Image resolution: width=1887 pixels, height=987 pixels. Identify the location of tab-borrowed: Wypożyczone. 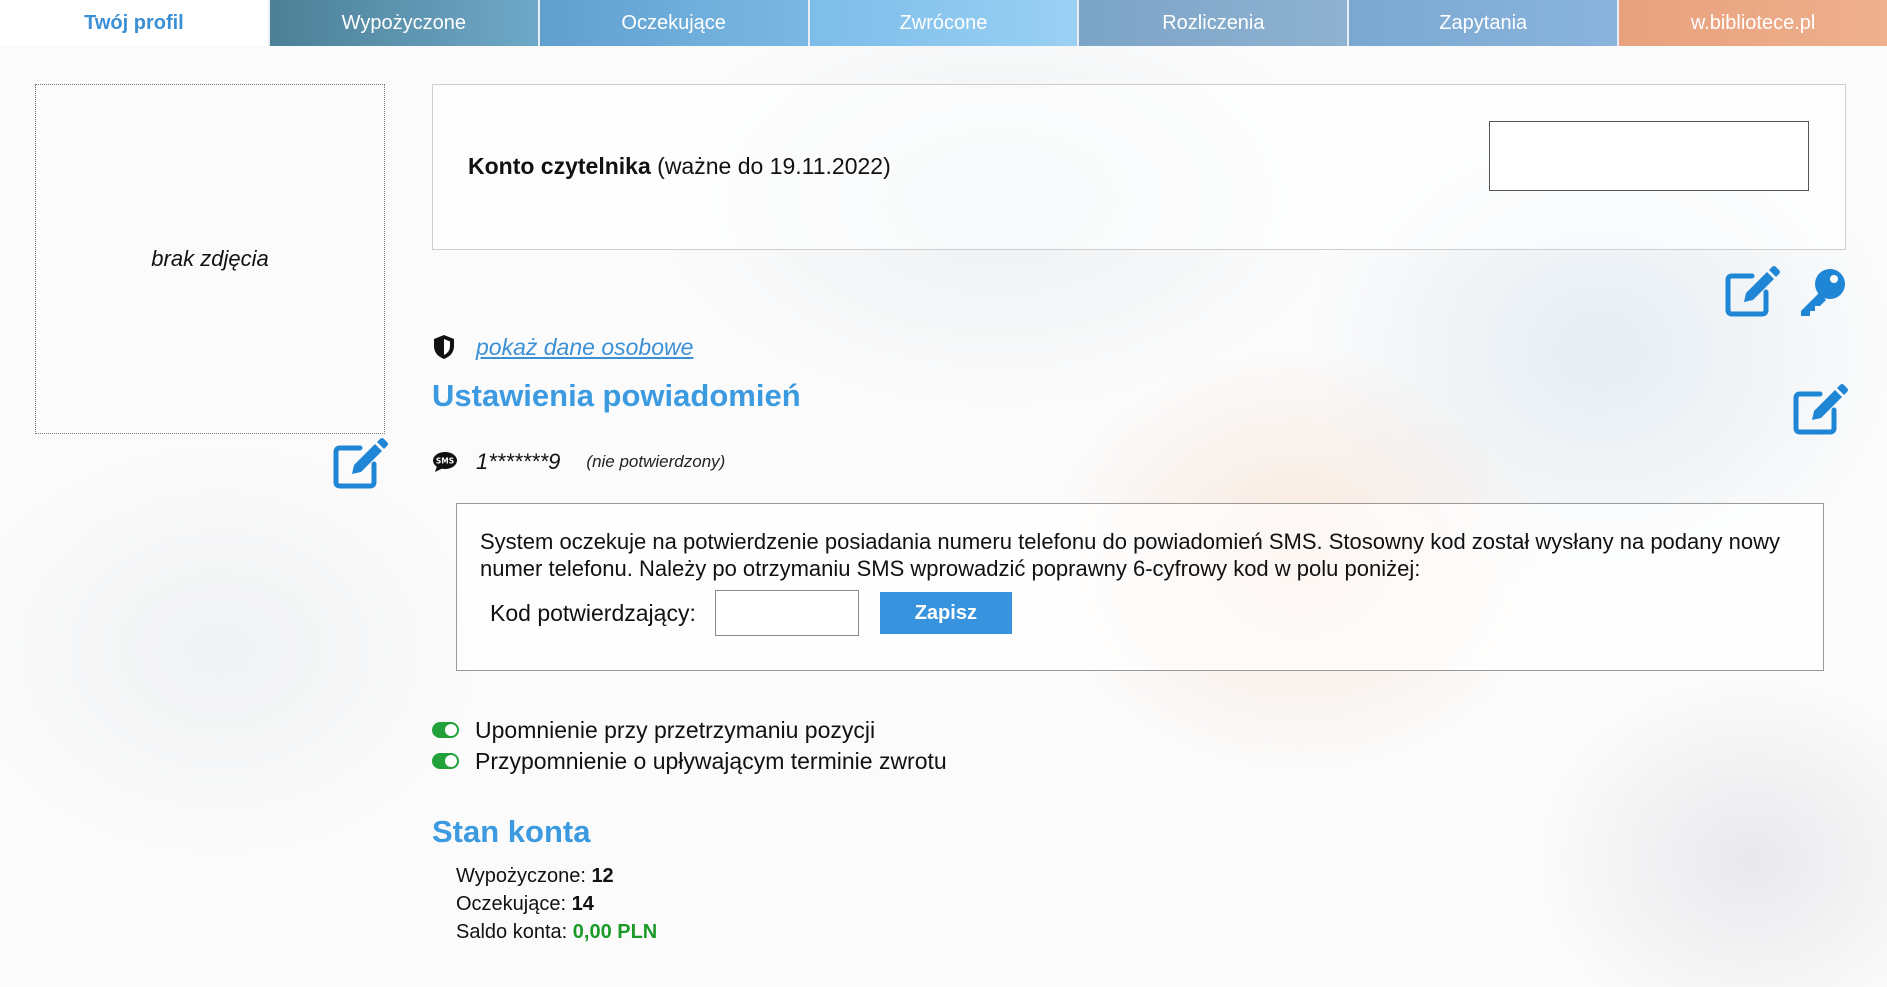
(404, 23).